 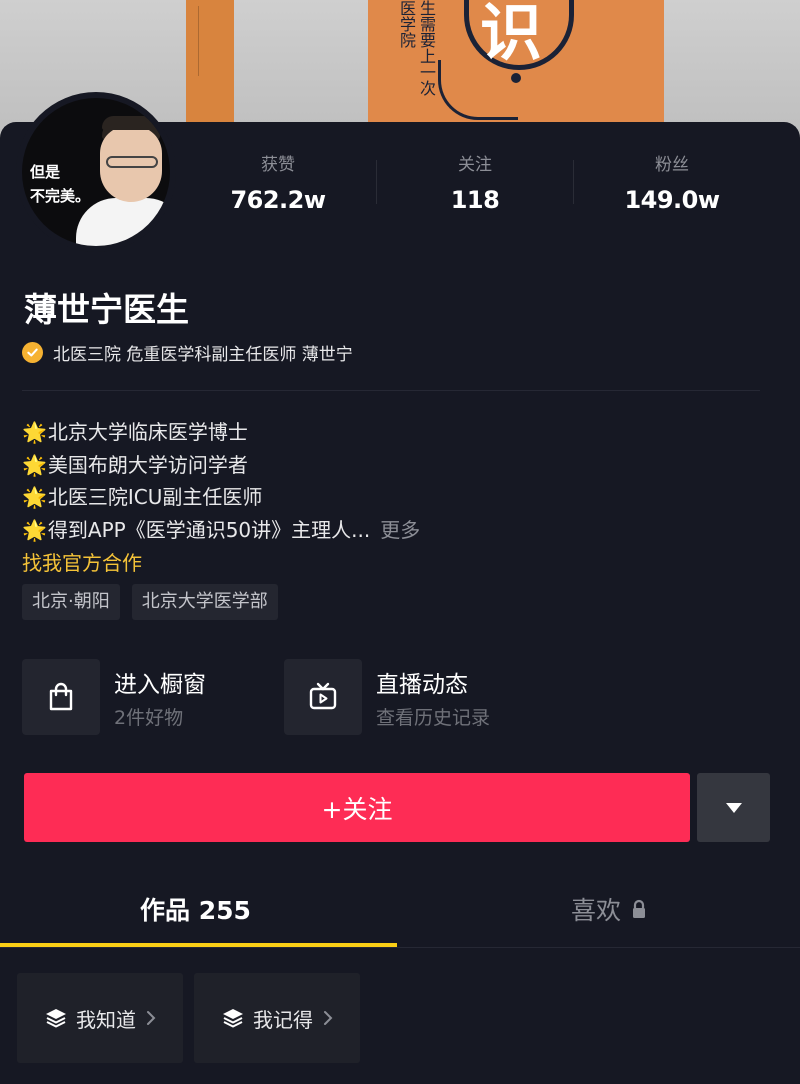 I want to click on stat-label: 粉丝, so click(x=672, y=165).